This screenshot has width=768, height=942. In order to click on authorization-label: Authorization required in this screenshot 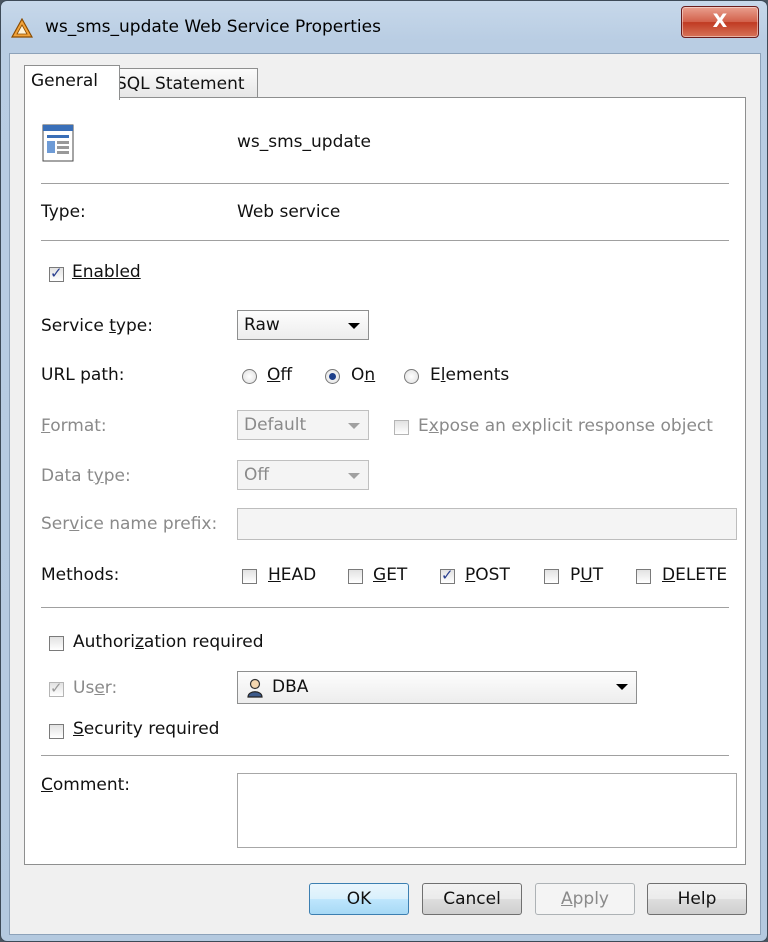, I will do `click(168, 642)`.